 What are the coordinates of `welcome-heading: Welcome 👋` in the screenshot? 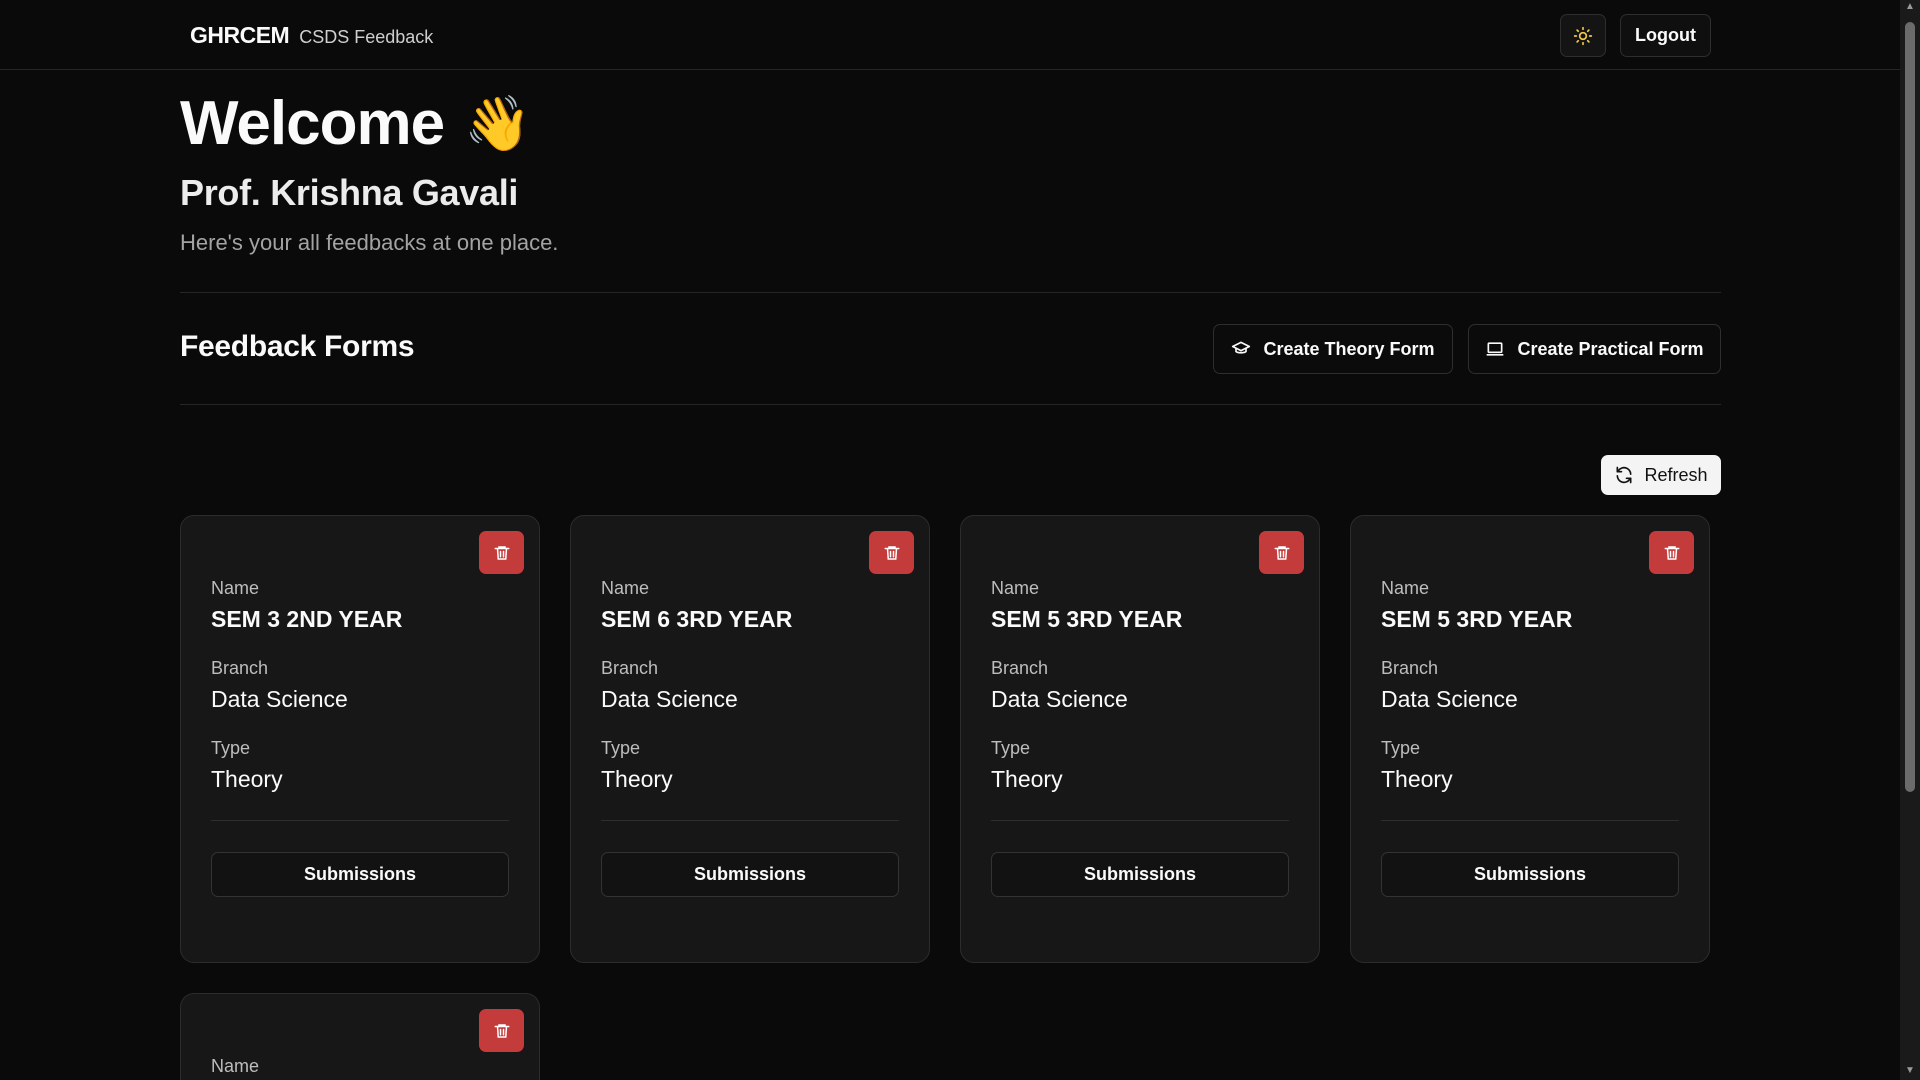 It's located at (355, 123).